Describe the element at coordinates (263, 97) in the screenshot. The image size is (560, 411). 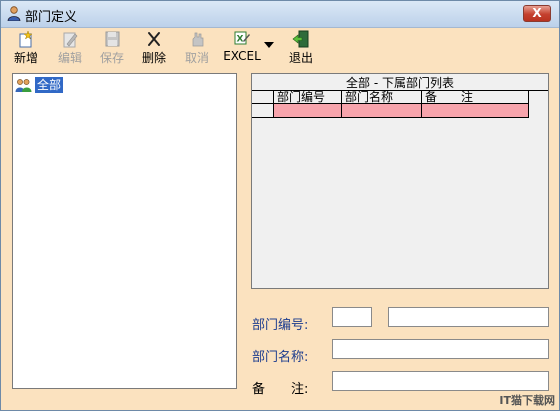
I see `grid-corner` at that location.